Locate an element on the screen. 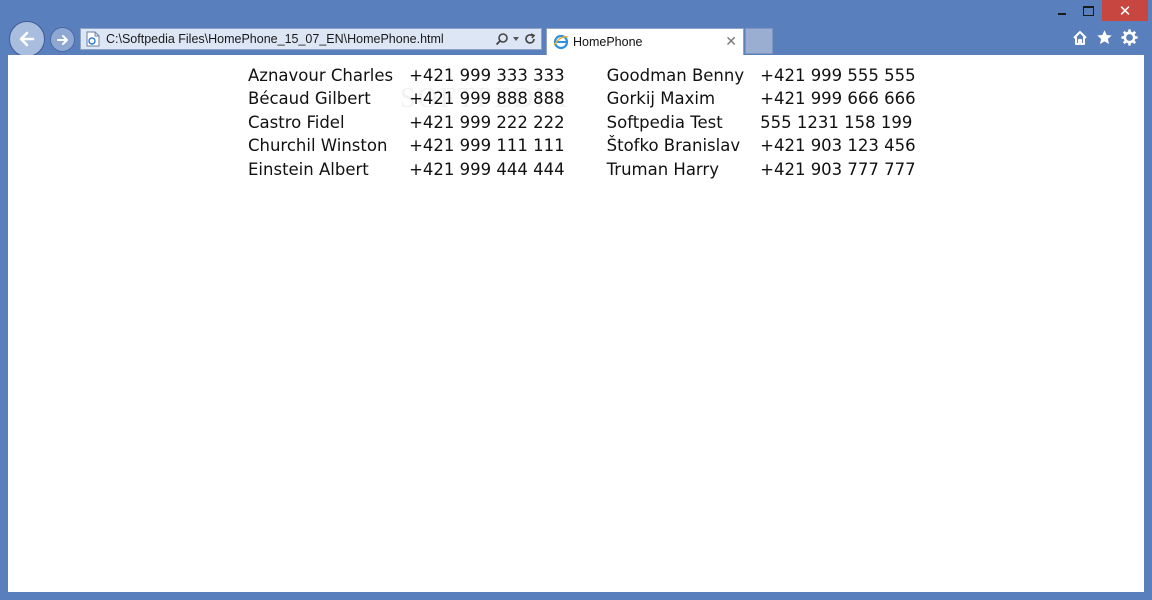  contact-phone: +421 999 222 222 is located at coordinates (487, 122).